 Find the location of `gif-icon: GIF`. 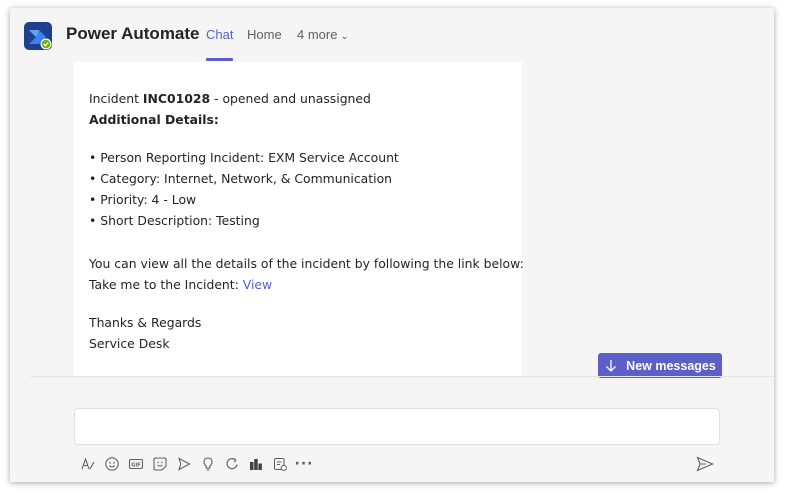

gif-icon: GIF is located at coordinates (136, 464).